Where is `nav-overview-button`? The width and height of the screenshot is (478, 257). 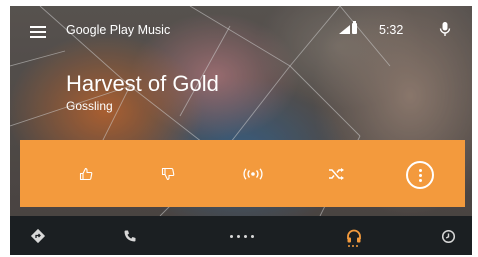 nav-overview-button is located at coordinates (448, 236).